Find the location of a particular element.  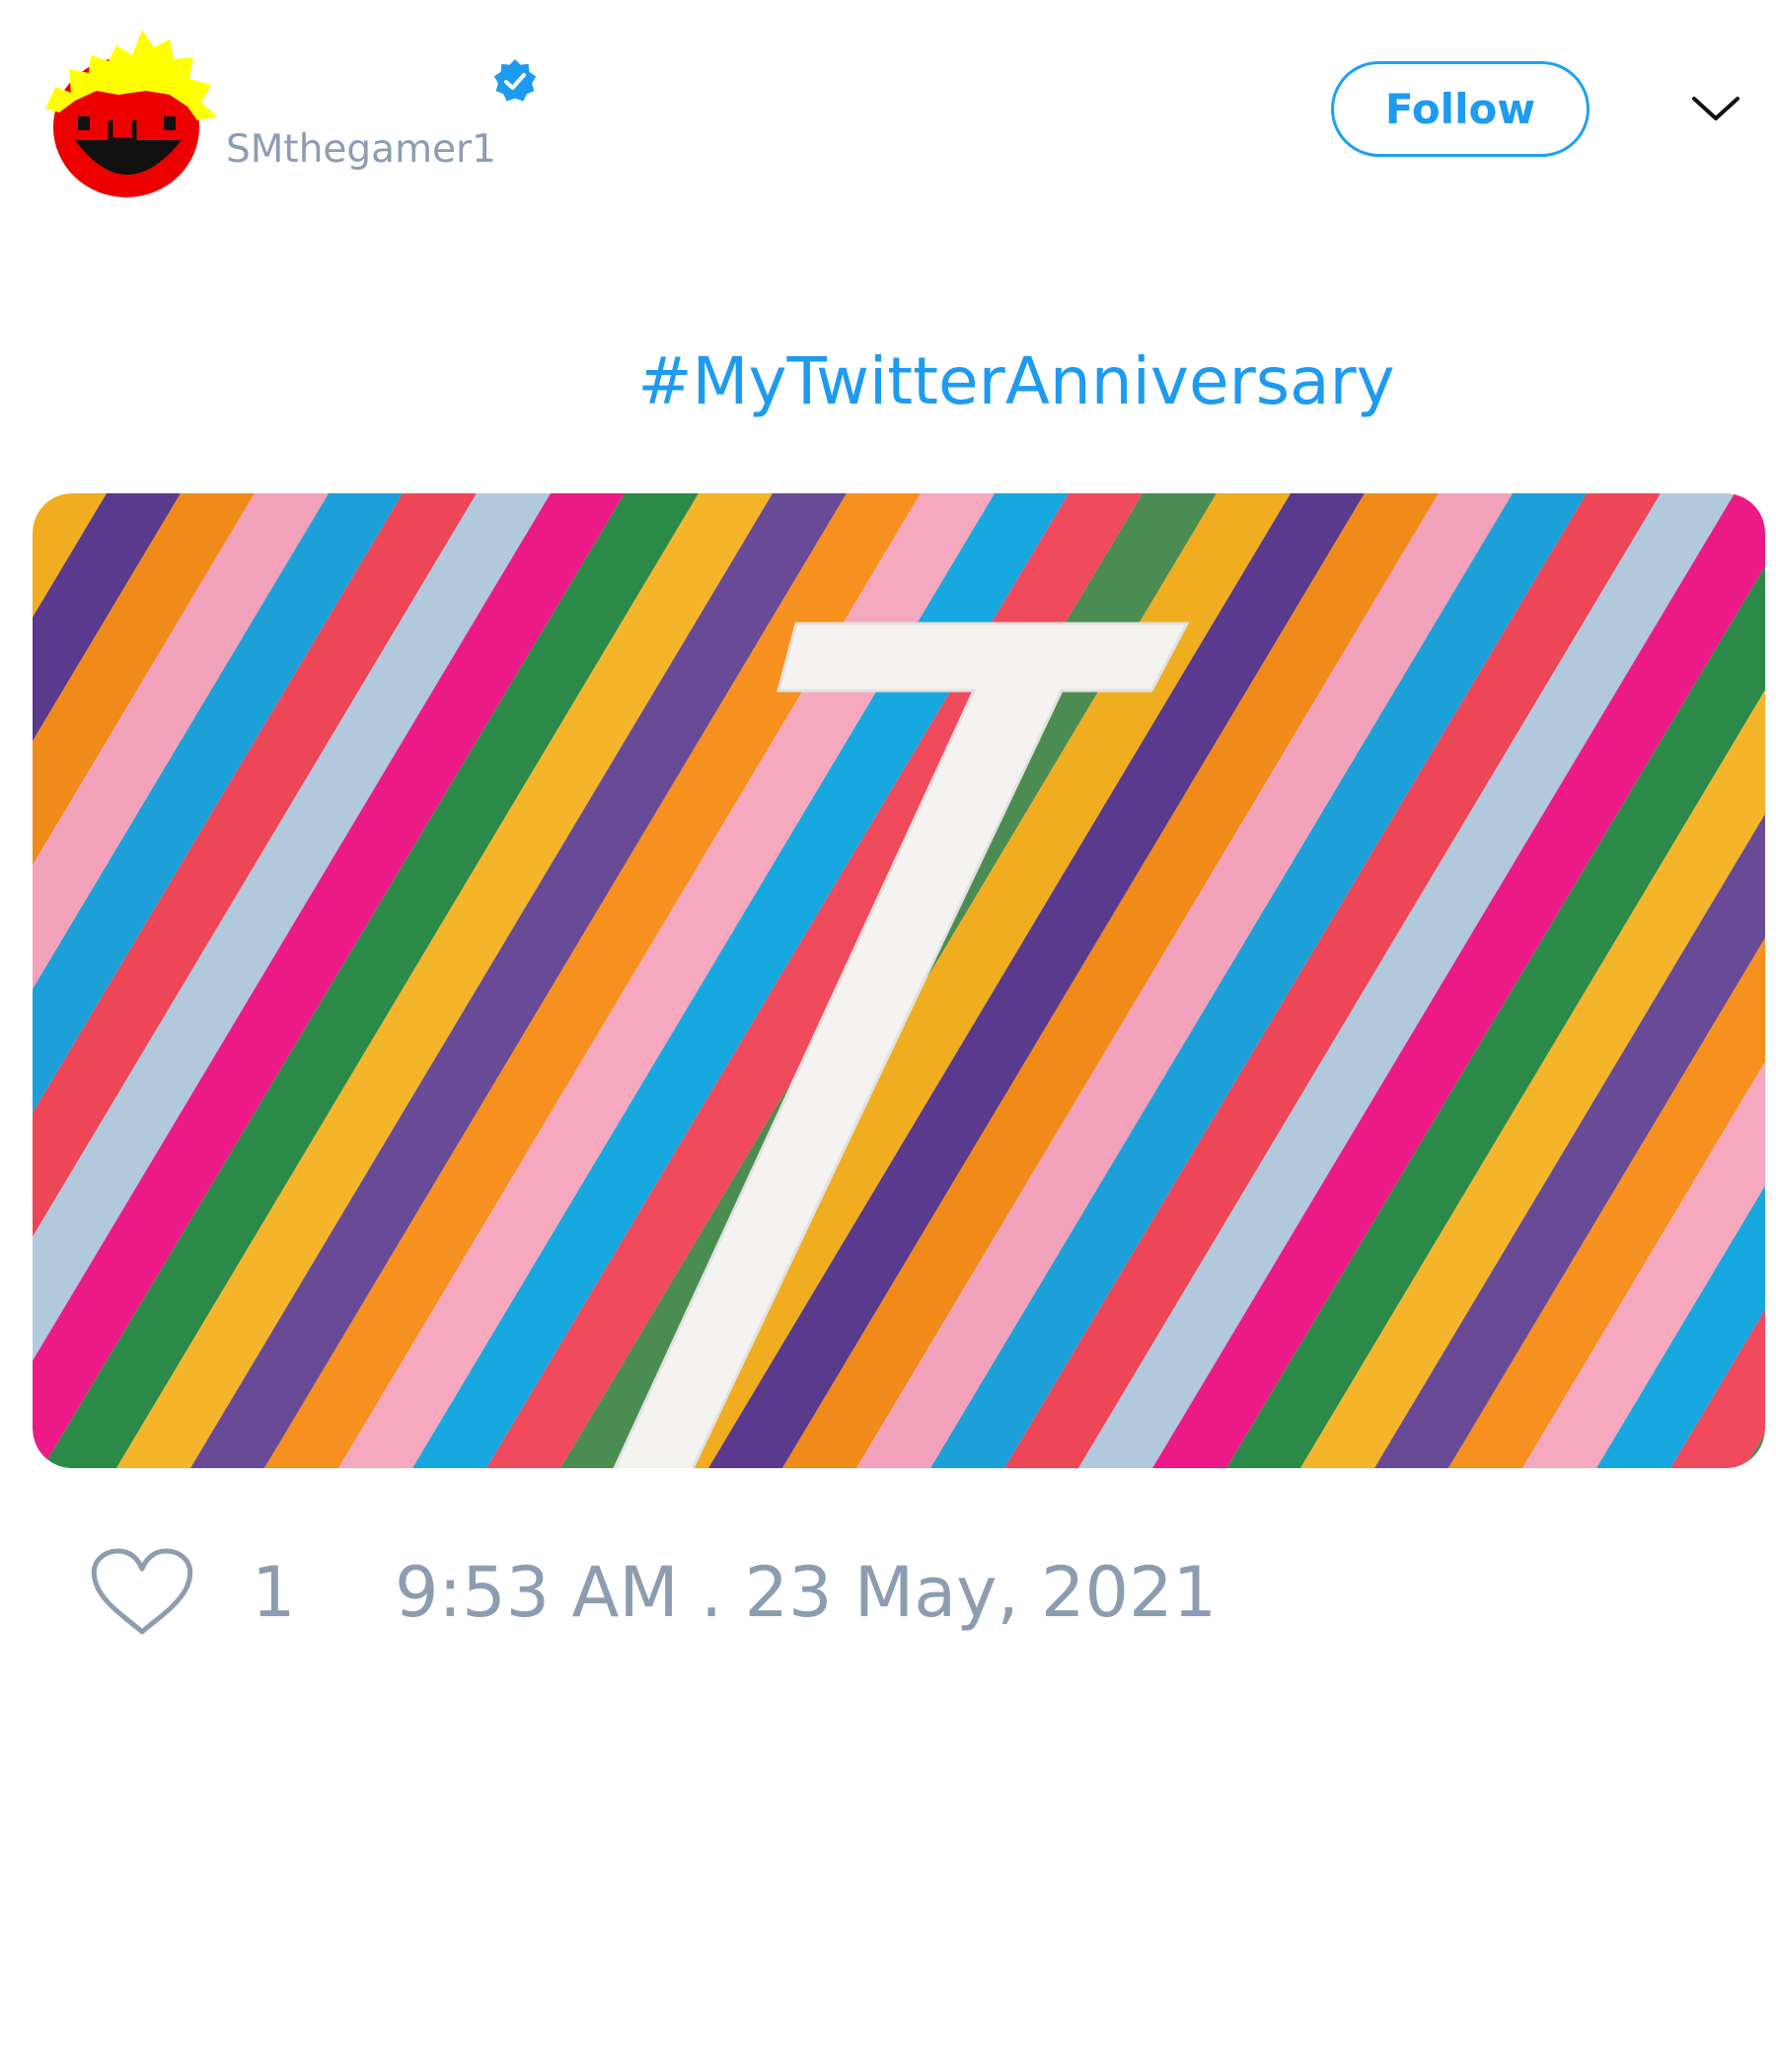

heart-icon is located at coordinates (142, 1593).